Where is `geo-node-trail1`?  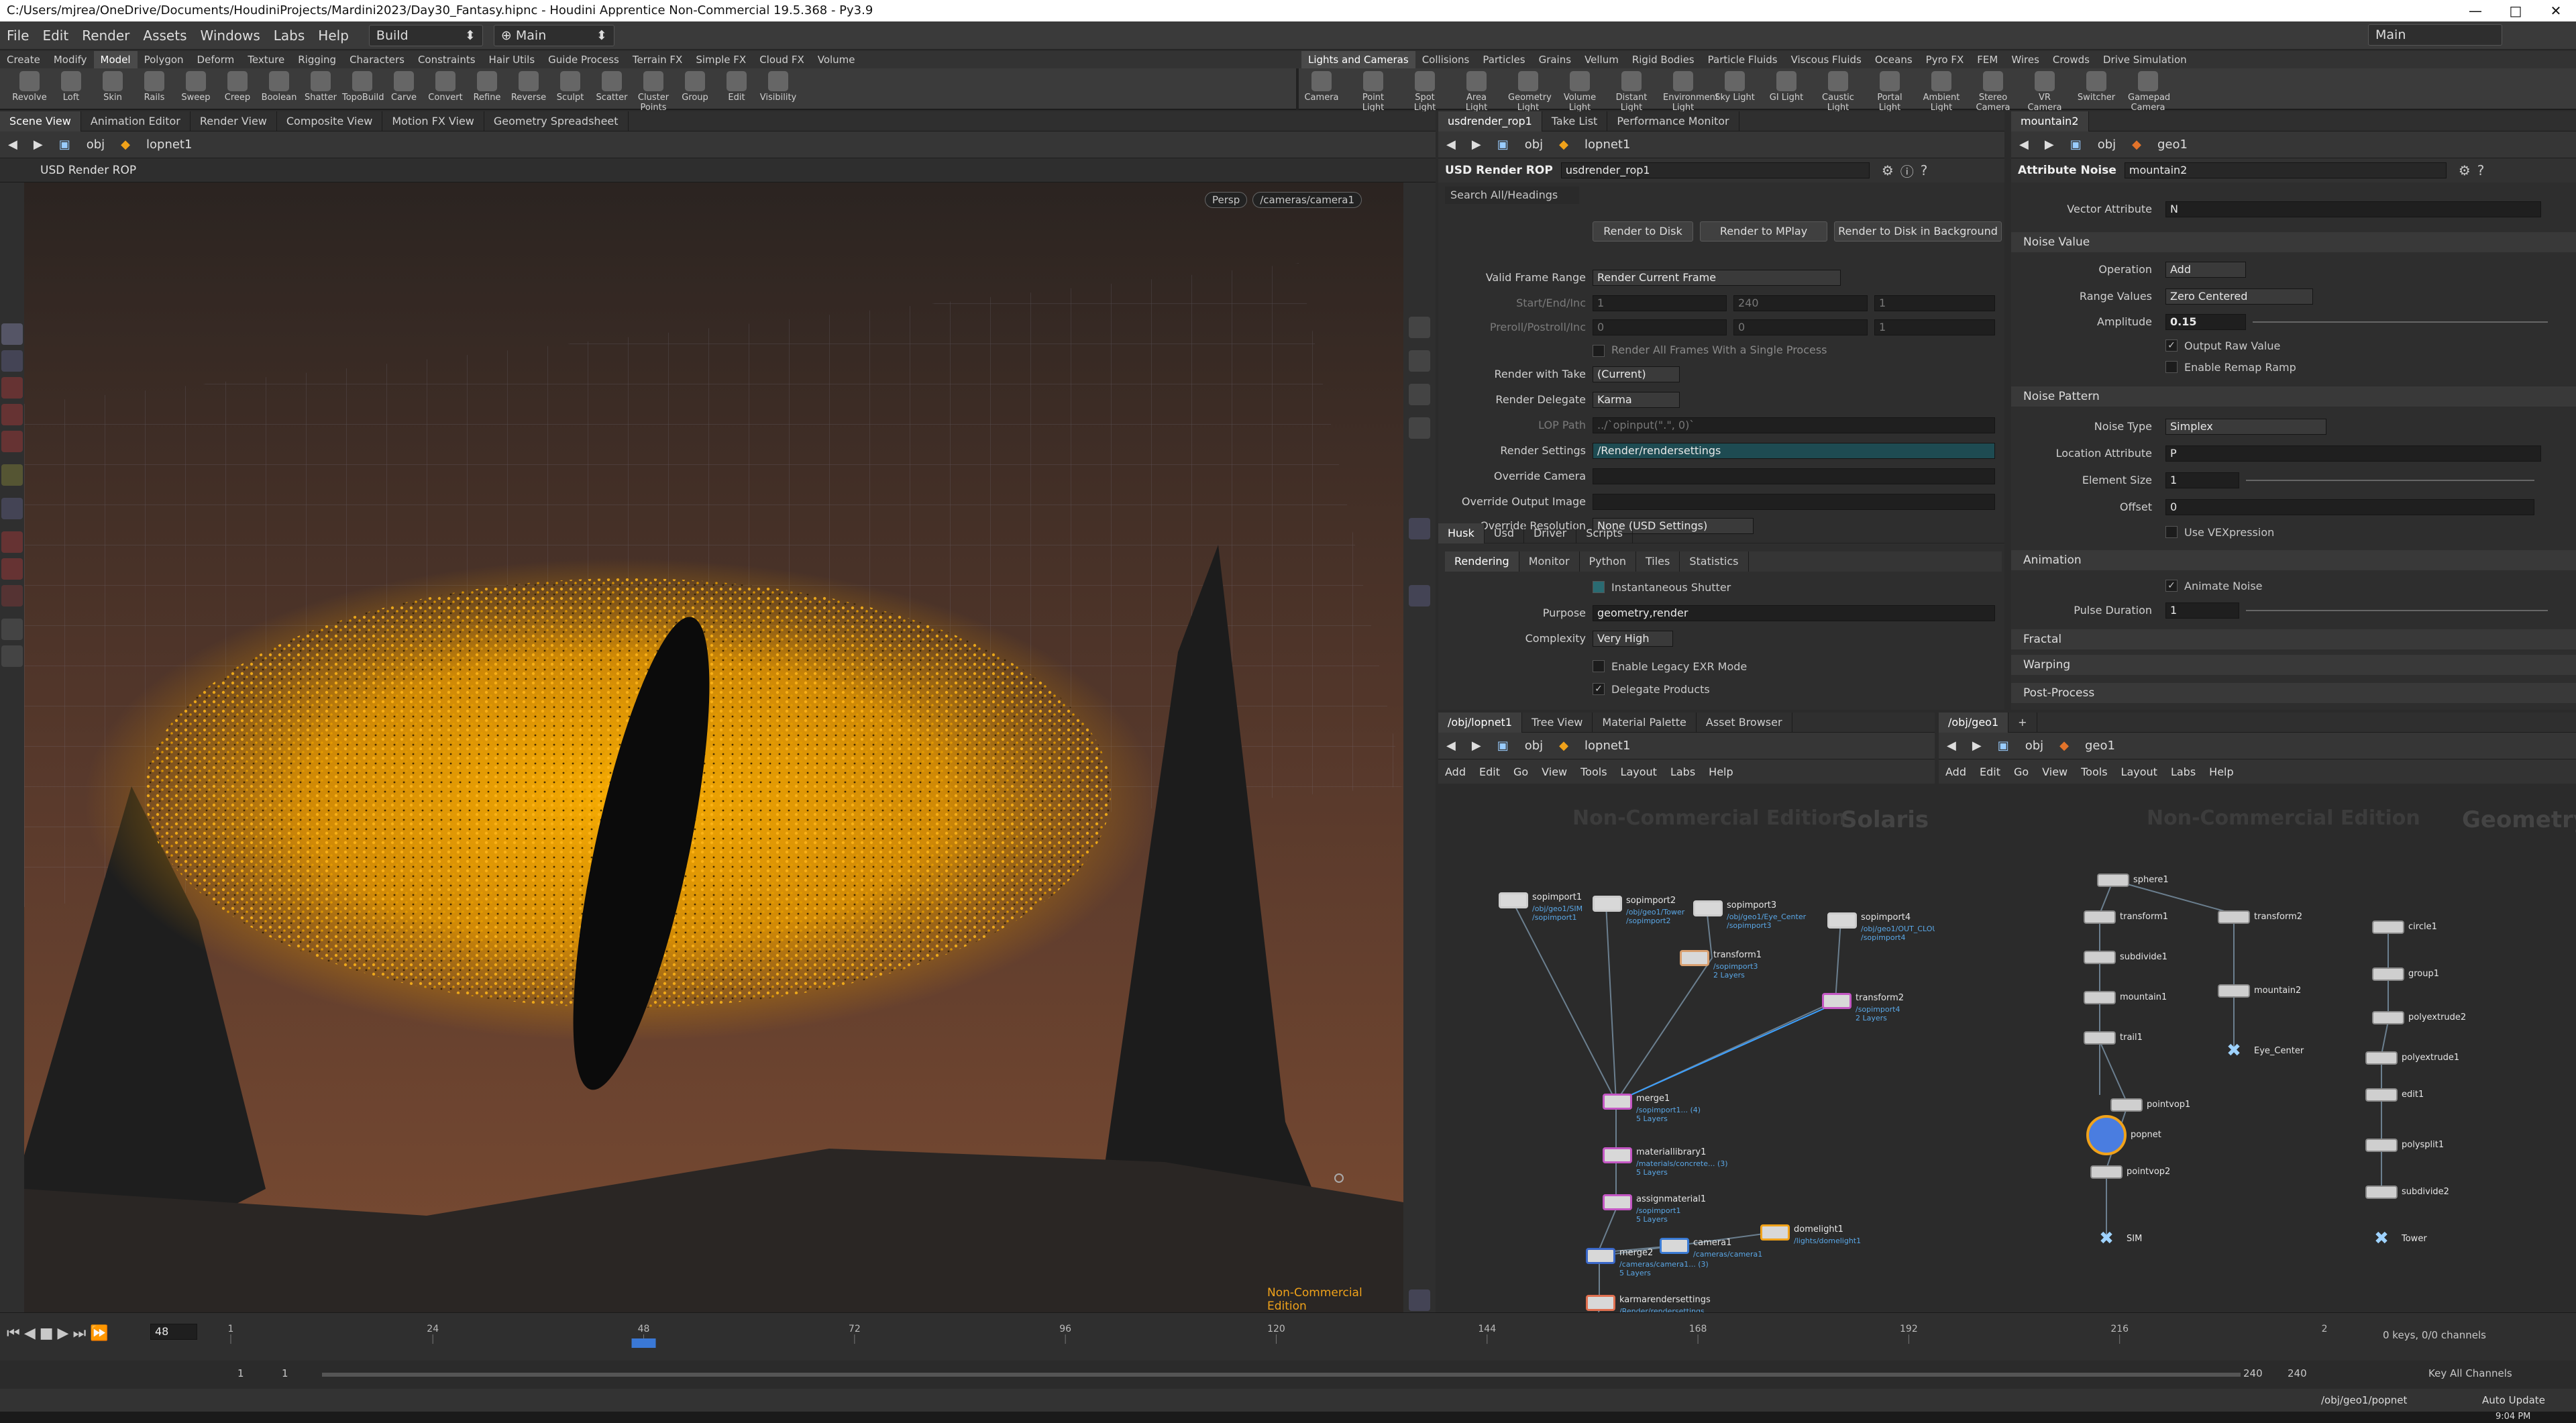
geo-node-trail1 is located at coordinates (2100, 1038).